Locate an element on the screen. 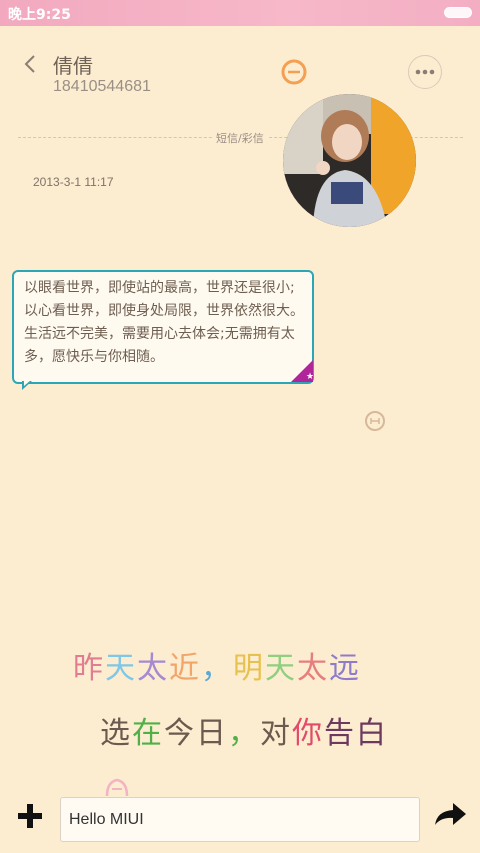 The height and width of the screenshot is (853, 480). slogan-char: 今 is located at coordinates (180, 733).